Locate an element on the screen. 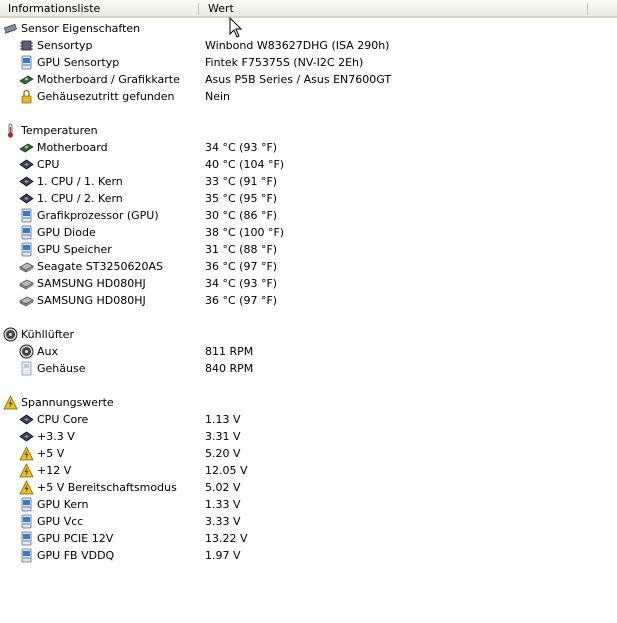 This screenshot has width=617, height=623. item-value: Winbond W83627DHG (ISA 290h) is located at coordinates (297, 45).